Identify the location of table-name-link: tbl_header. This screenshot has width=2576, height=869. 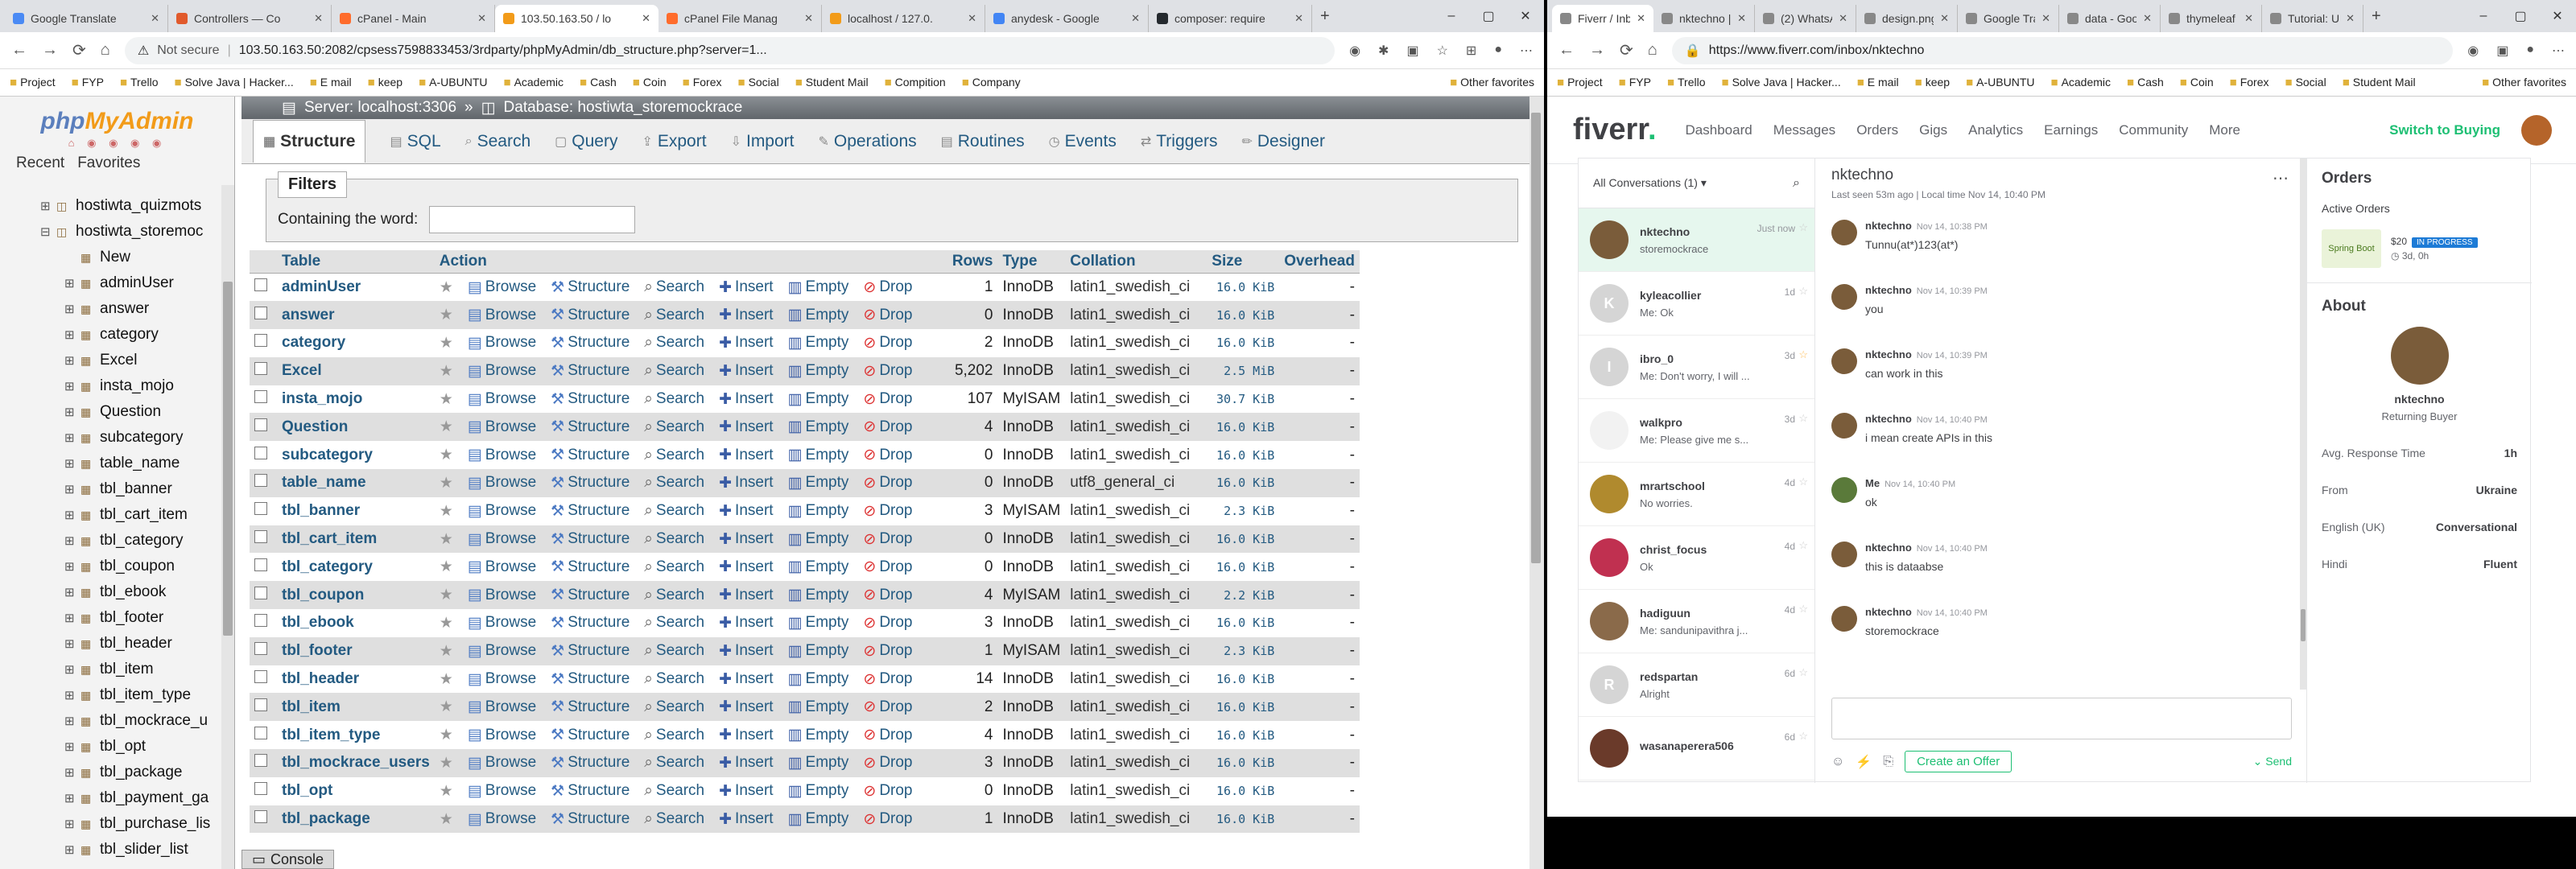
(356, 679).